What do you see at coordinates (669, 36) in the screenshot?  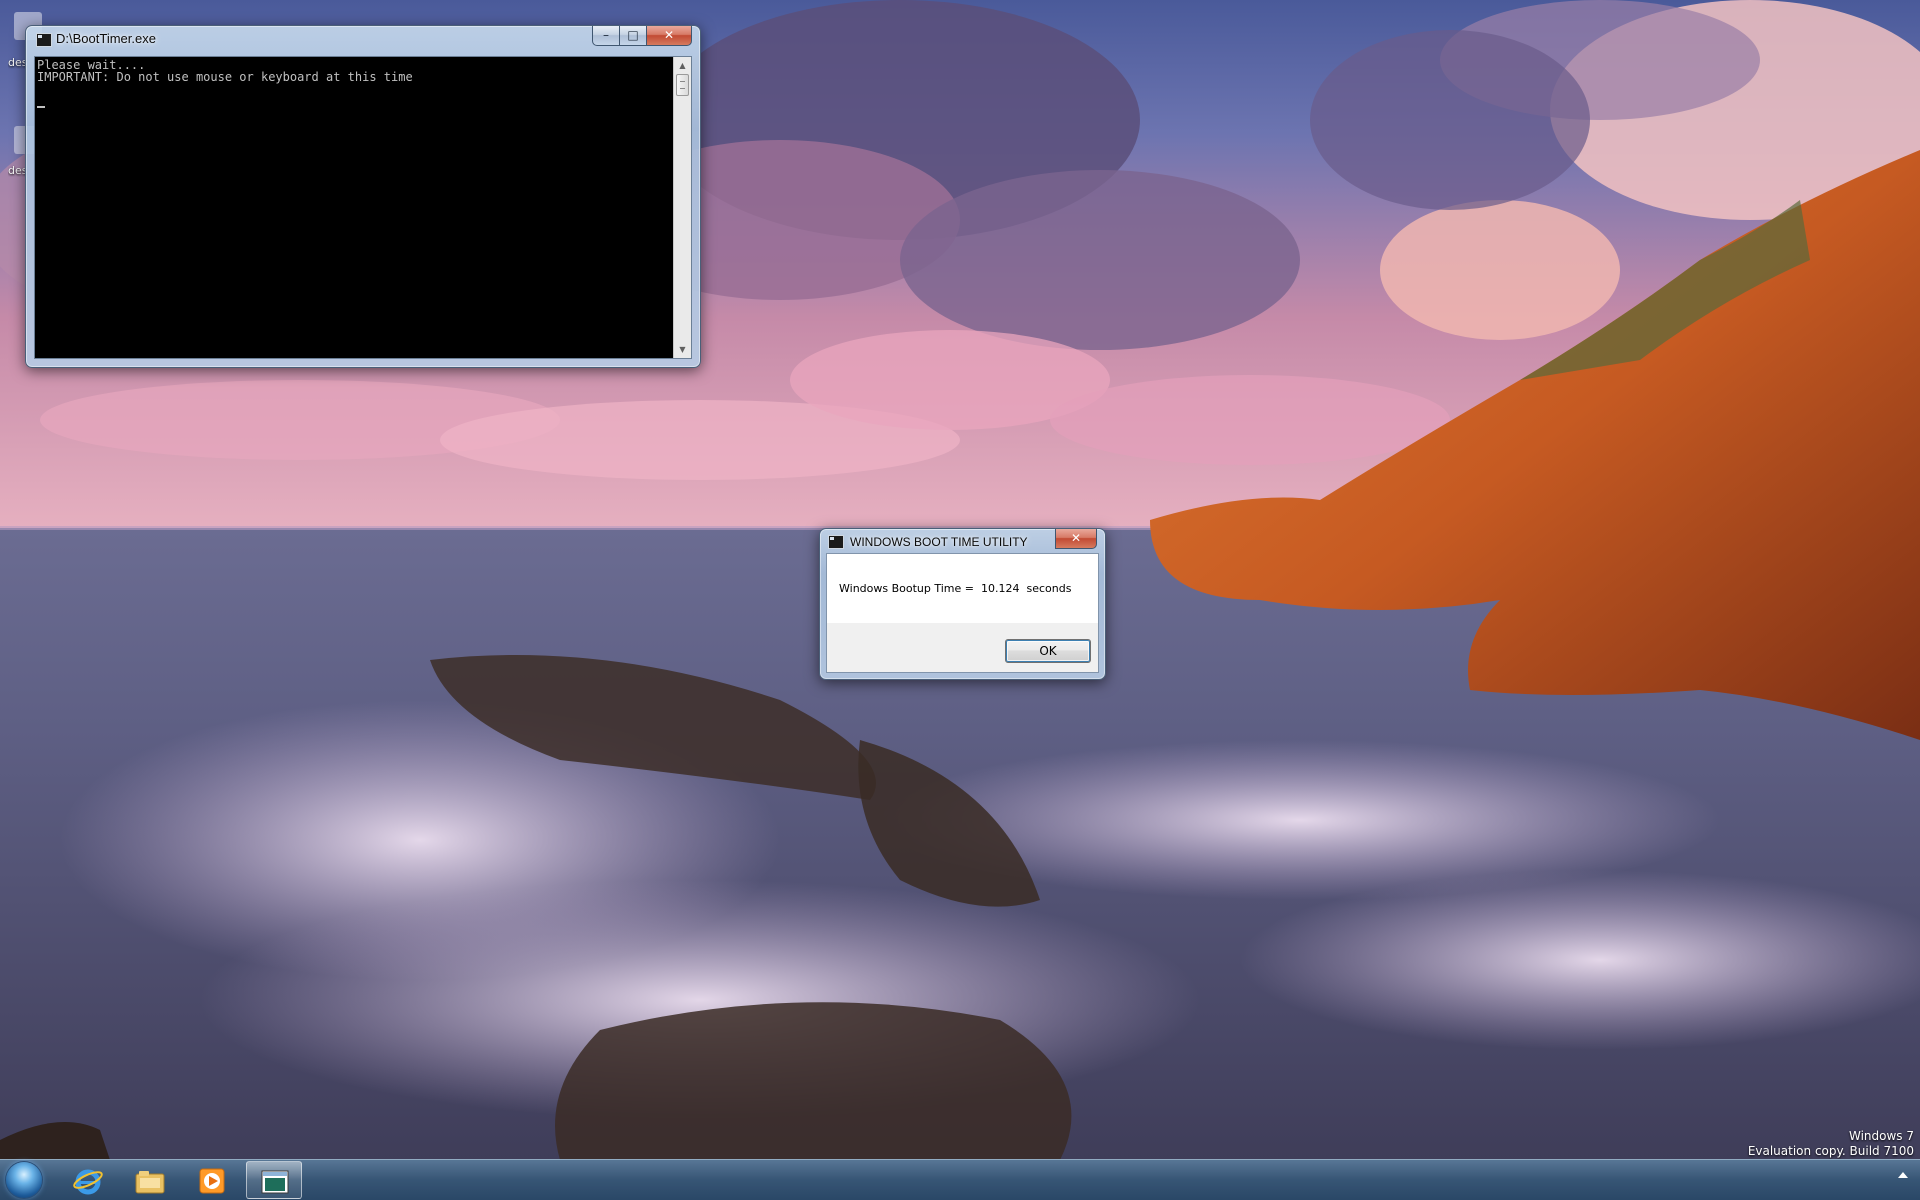 I see `close-button: ✕` at bounding box center [669, 36].